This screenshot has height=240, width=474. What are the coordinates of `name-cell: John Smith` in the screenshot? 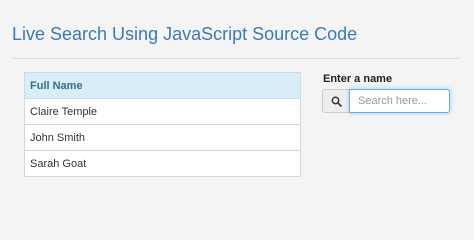 It's located at (162, 137).